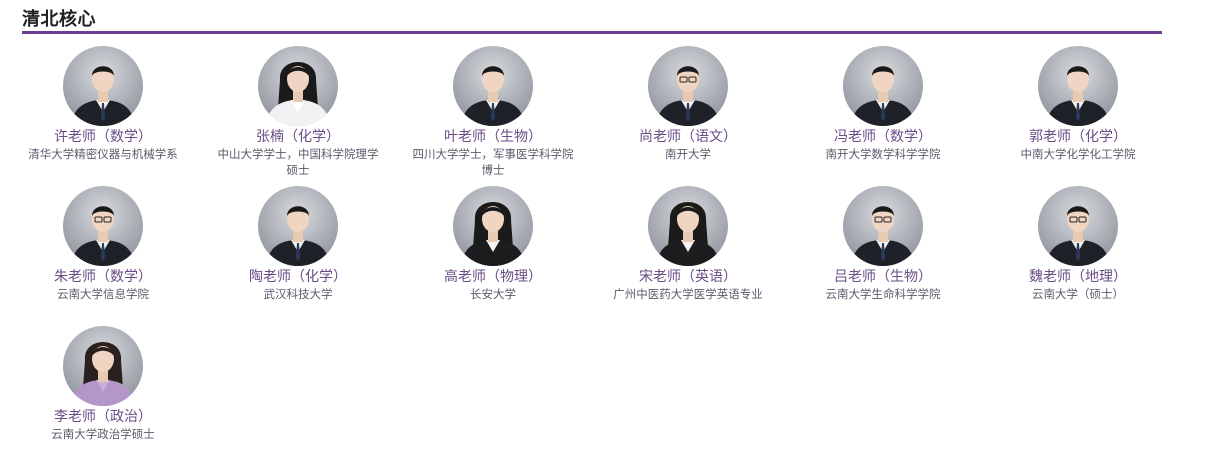 Image resolution: width=1215 pixels, height=474 pixels. Describe the element at coordinates (1078, 137) in the screenshot. I see `teacher-name: 郭老师（化学）` at that location.